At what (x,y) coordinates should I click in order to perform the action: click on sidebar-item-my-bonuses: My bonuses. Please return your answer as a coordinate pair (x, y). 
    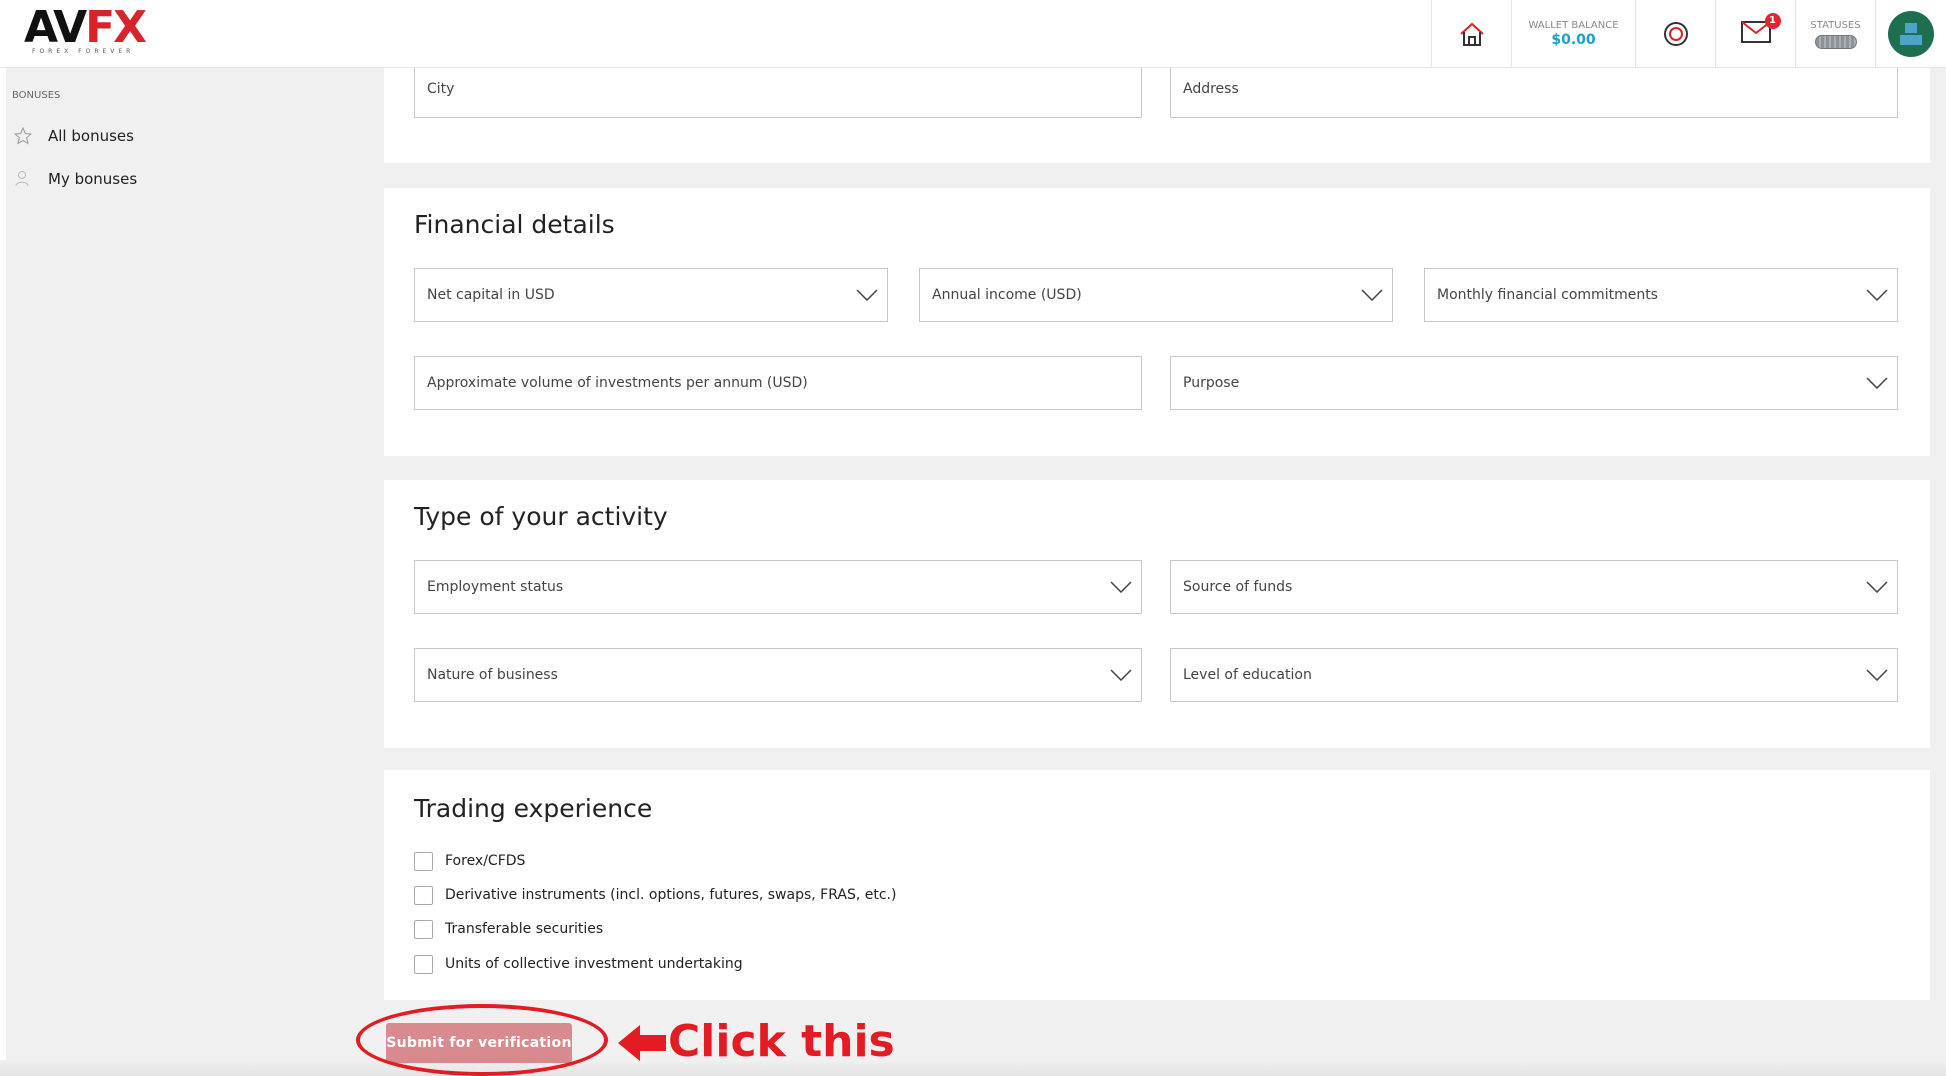
    Looking at the image, I should click on (191, 179).